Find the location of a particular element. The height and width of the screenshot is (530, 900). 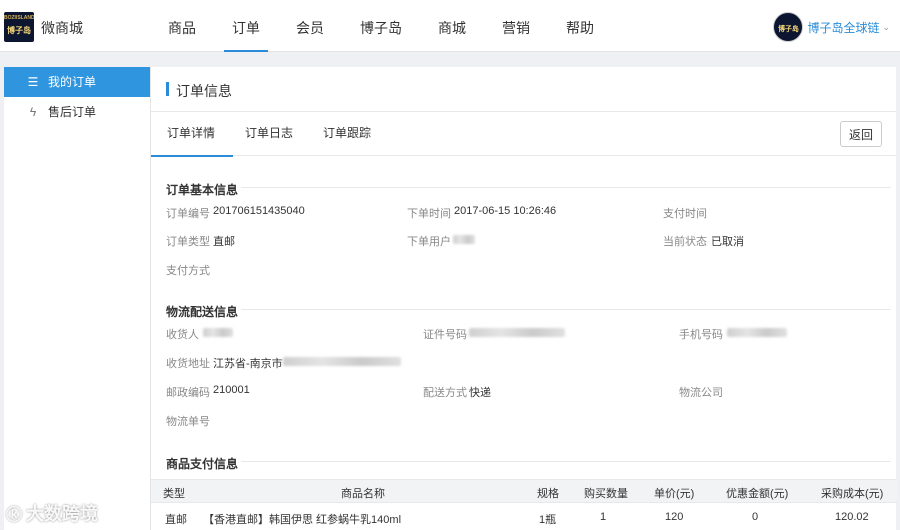

order-time-value: 2017-06-15 10:26:46 is located at coordinates (505, 211).